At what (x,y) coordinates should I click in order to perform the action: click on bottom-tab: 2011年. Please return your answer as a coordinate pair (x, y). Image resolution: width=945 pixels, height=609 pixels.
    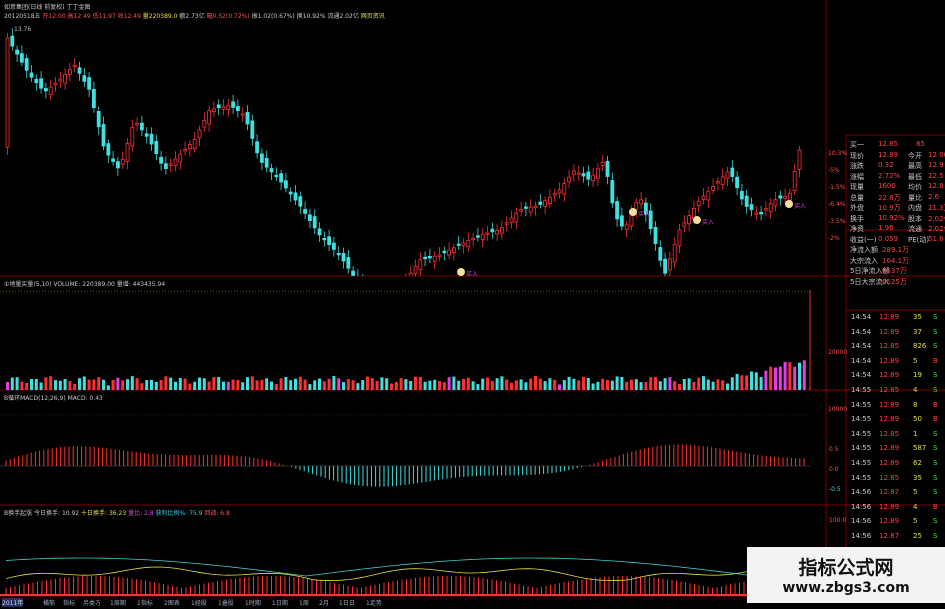
    Looking at the image, I should click on (13, 602).